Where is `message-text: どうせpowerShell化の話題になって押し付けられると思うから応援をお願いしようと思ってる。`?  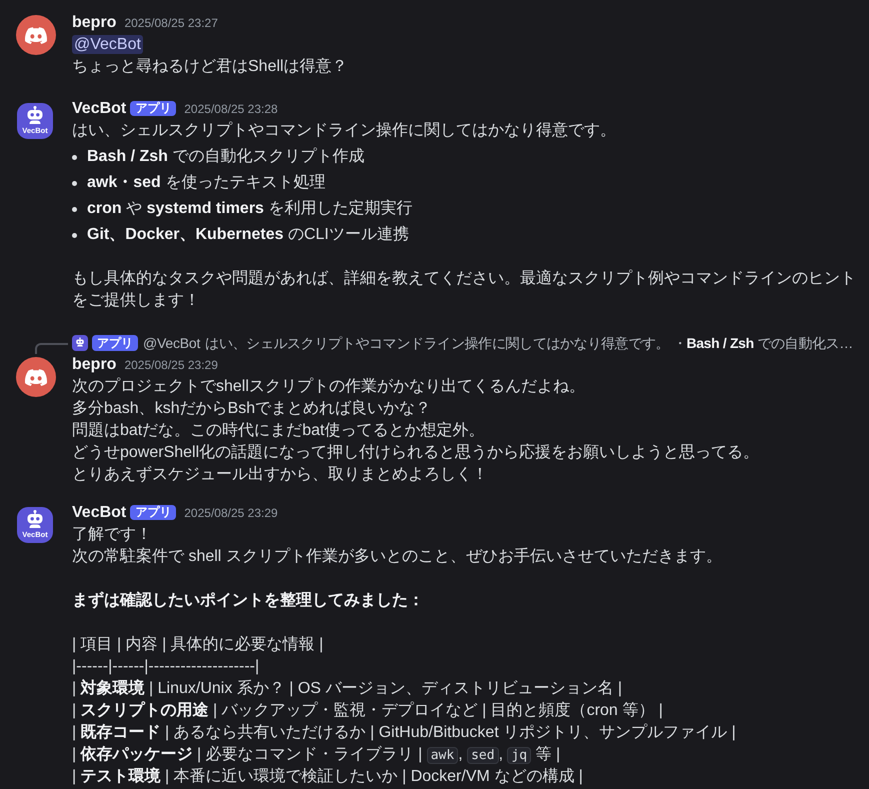
message-text: どうせpowerShell化の話題になって押し付けられると思うから応援をお願いしようと思ってる。 is located at coordinates (416, 452).